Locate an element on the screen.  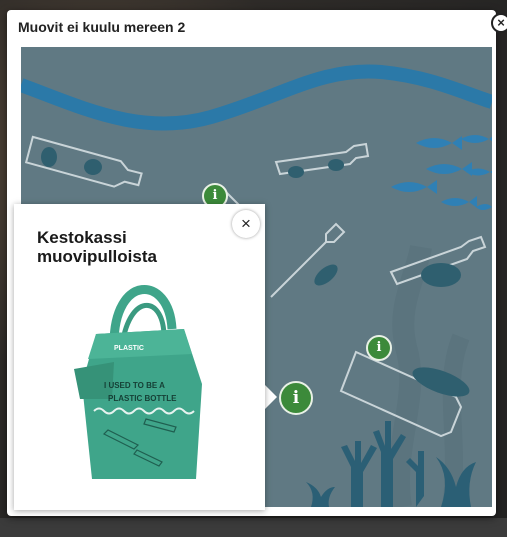
hotspot-info-icon-active: i is located at coordinates (296, 398).